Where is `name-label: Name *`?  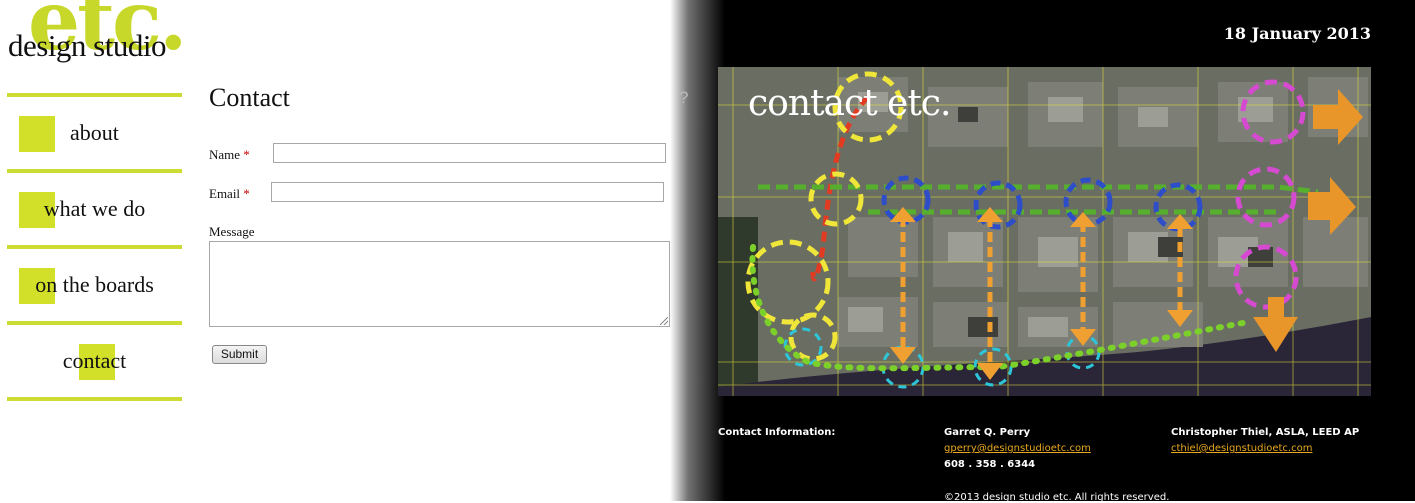
name-label: Name * is located at coordinates (229, 155).